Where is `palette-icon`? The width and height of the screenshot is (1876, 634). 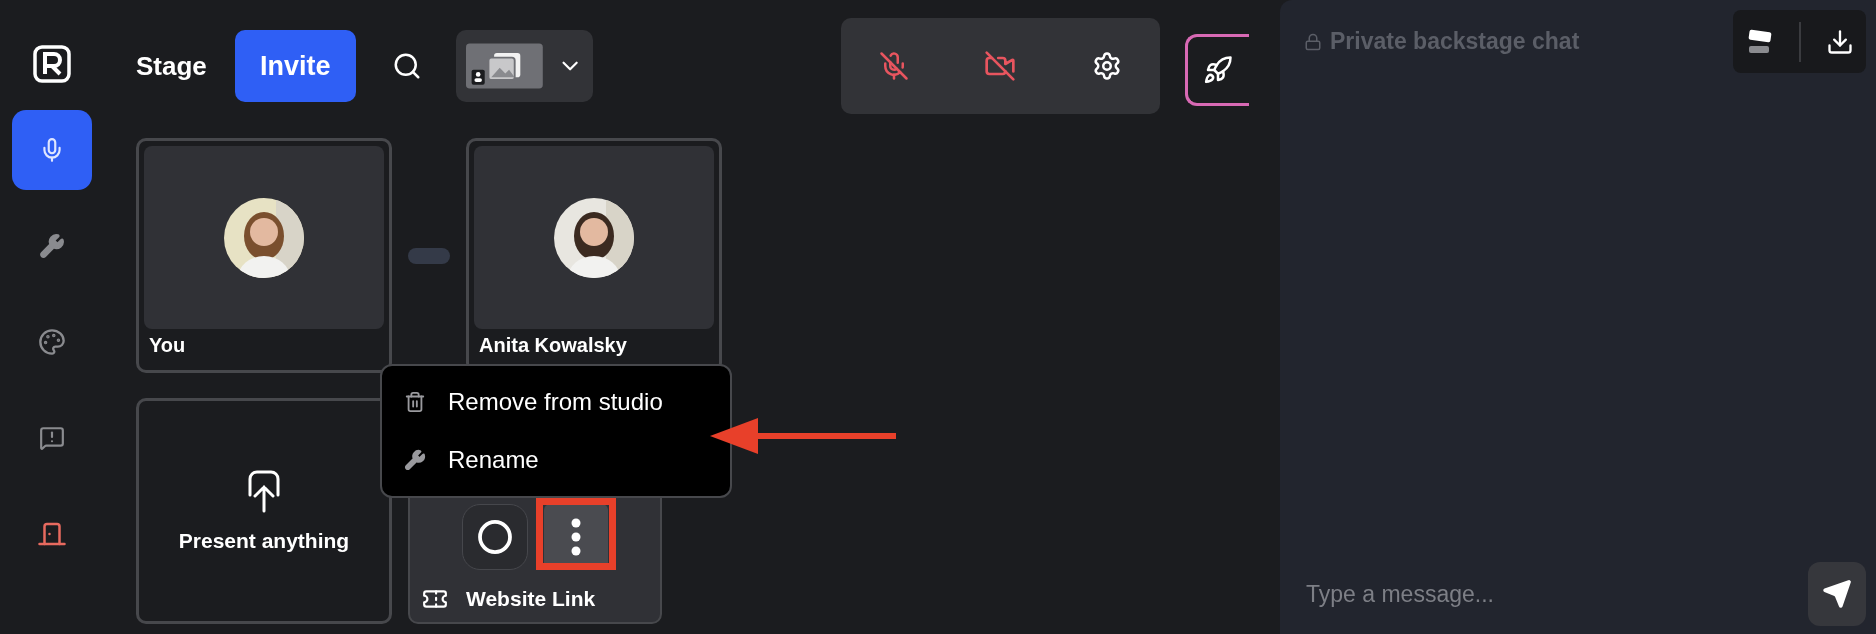
palette-icon is located at coordinates (52, 342).